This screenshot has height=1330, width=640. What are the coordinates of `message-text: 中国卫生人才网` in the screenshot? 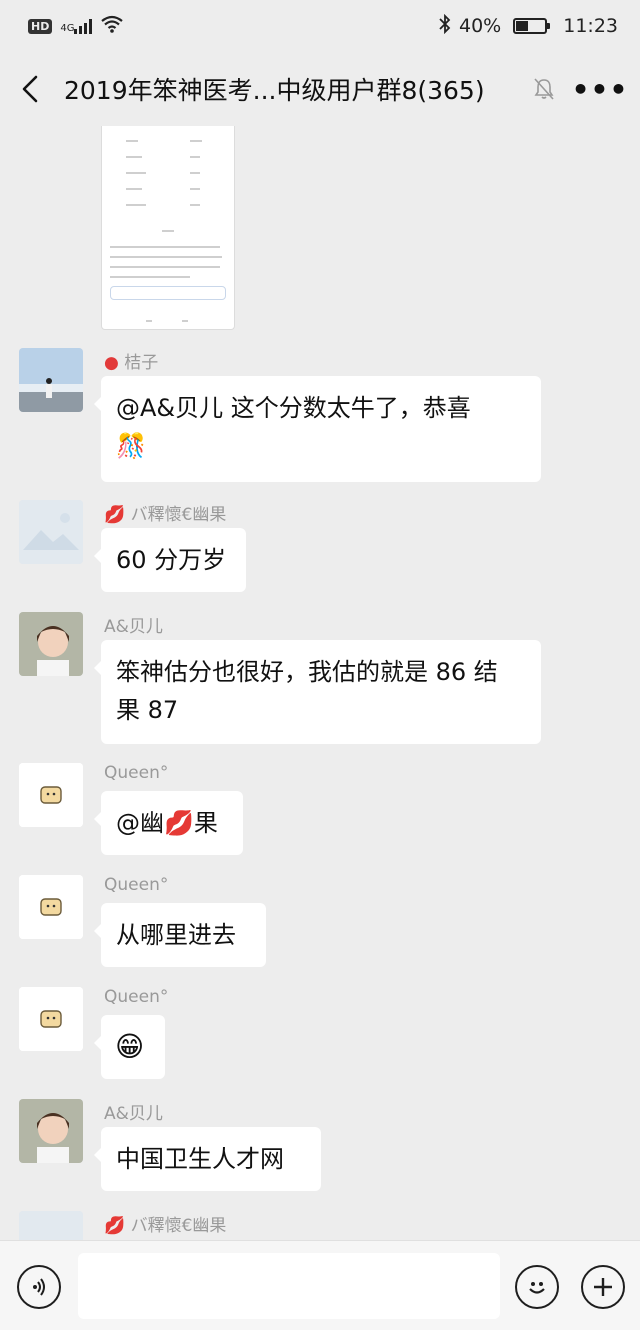 It's located at (200, 1159).